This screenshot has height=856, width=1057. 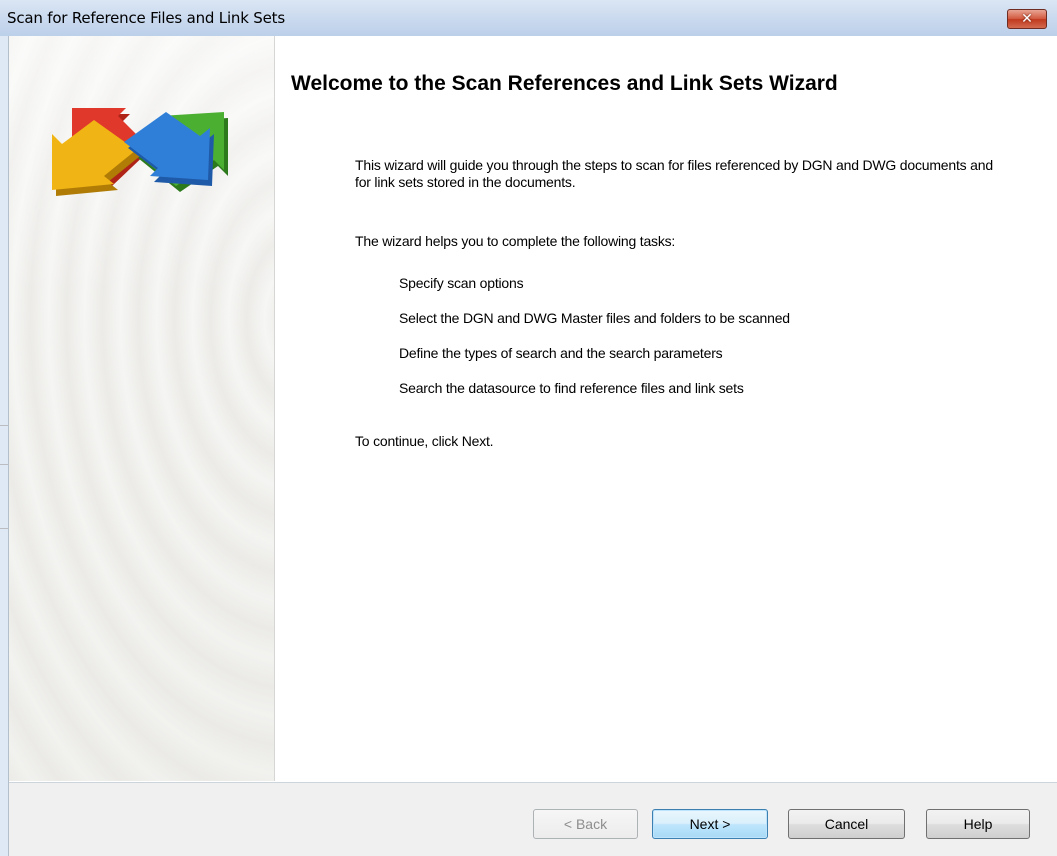 What do you see at coordinates (710, 824) in the screenshot?
I see `next-button: Next >` at bounding box center [710, 824].